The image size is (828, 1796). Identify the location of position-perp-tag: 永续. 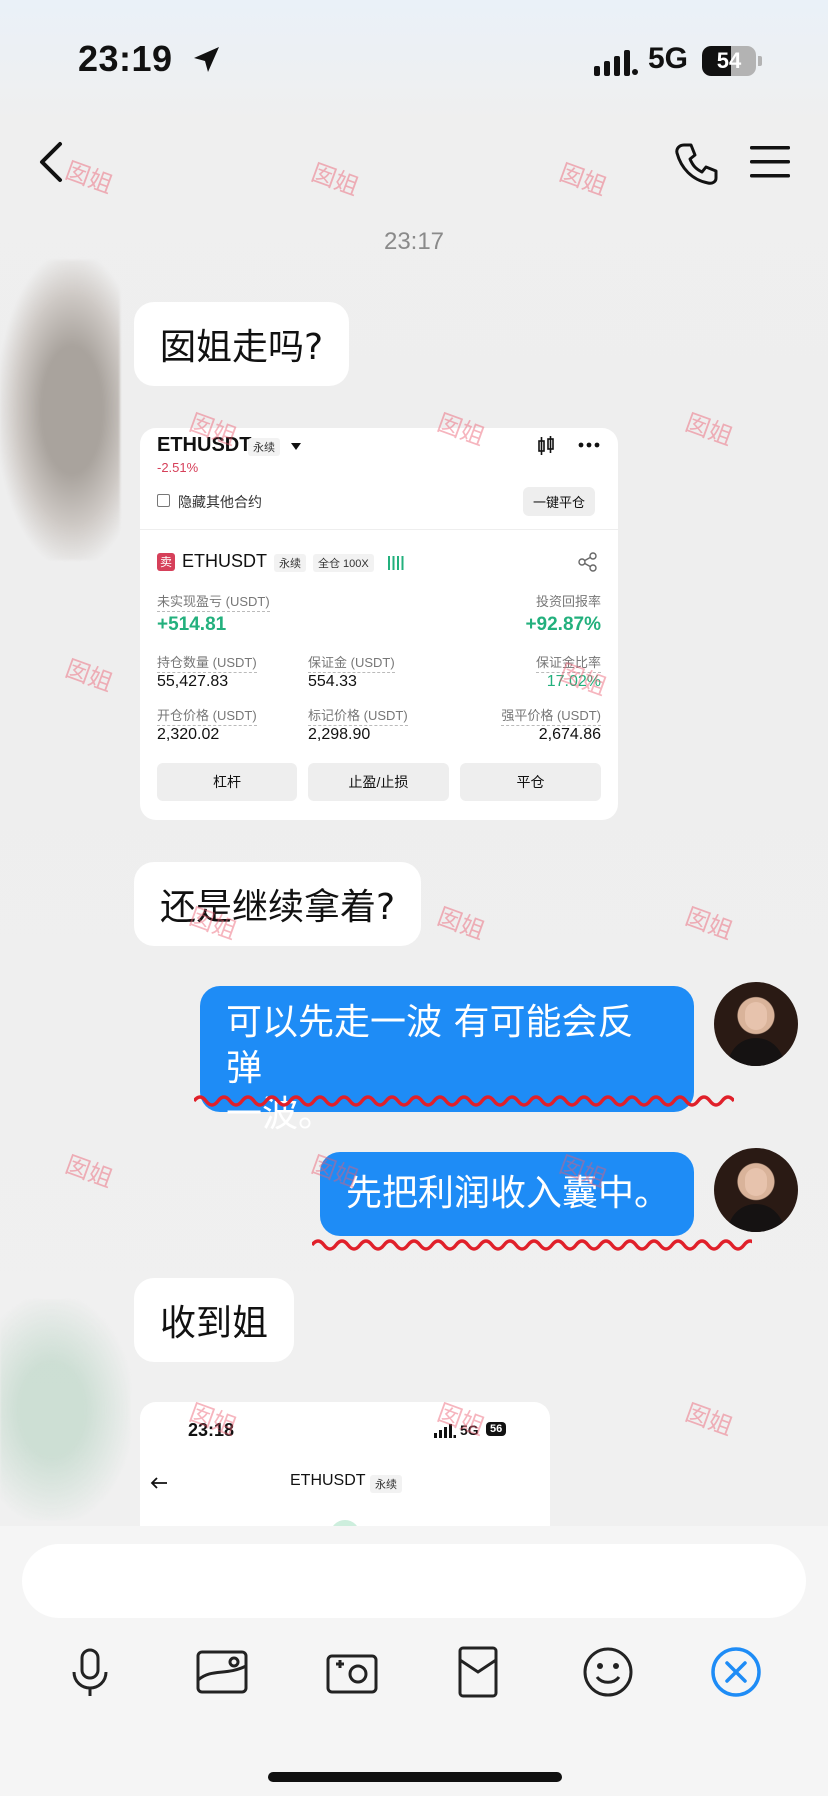
(290, 563).